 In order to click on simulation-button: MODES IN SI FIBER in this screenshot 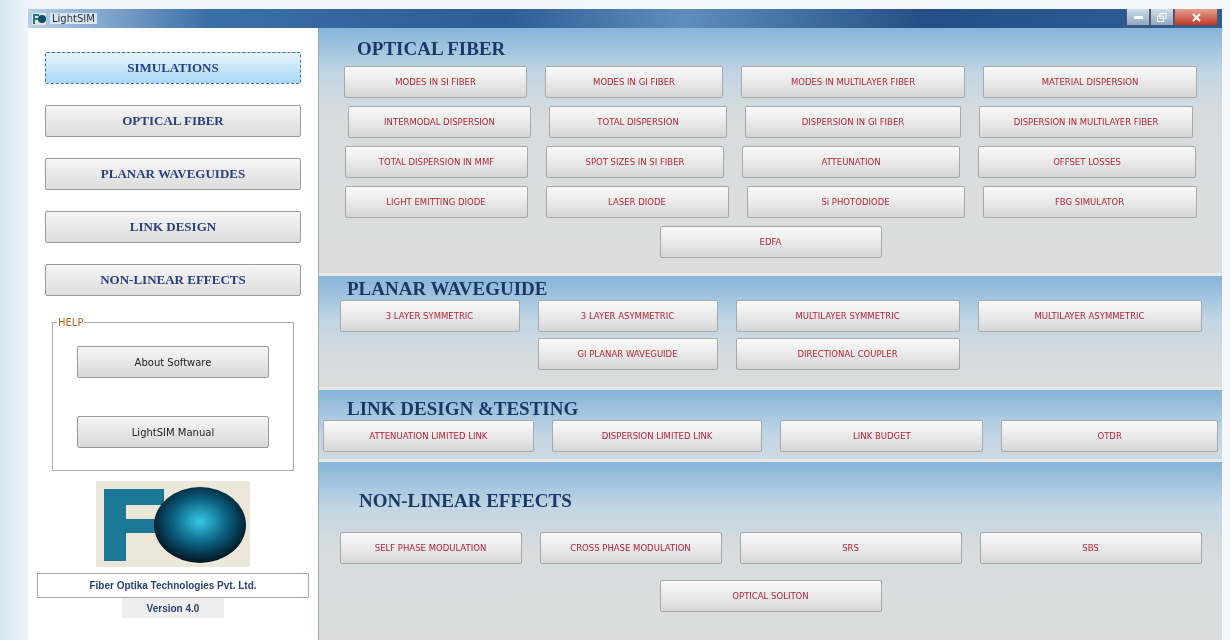, I will do `click(435, 82)`.